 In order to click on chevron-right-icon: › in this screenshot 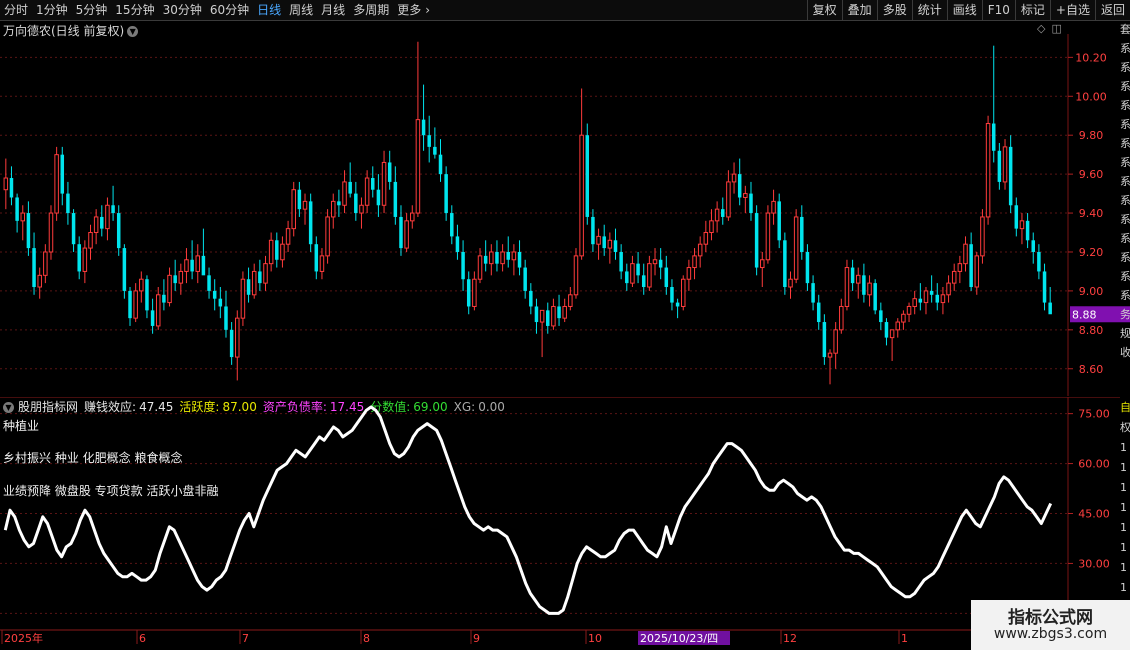, I will do `click(428, 10)`.